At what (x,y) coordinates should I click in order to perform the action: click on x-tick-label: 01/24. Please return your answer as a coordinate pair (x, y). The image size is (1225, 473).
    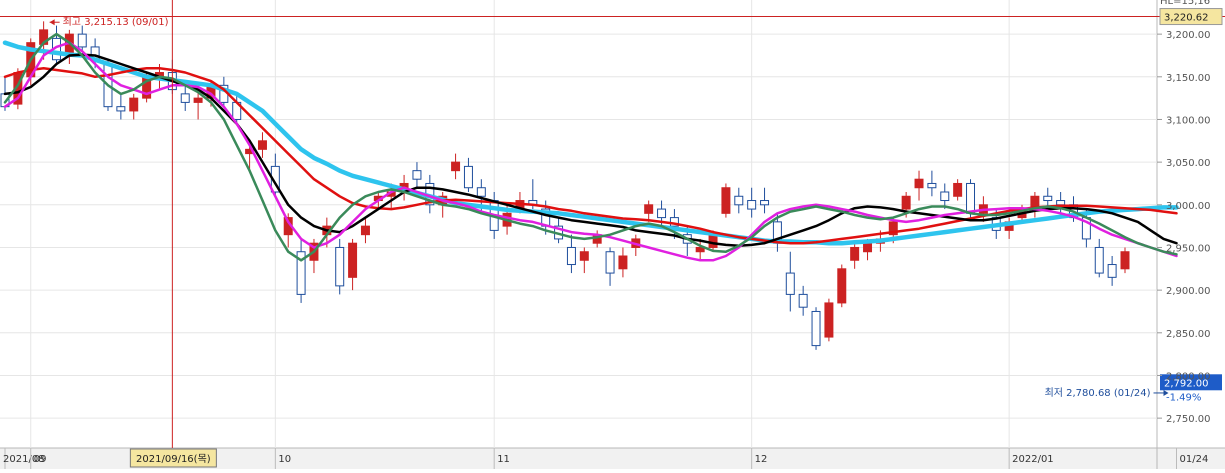
    Looking at the image, I should click on (1193, 459).